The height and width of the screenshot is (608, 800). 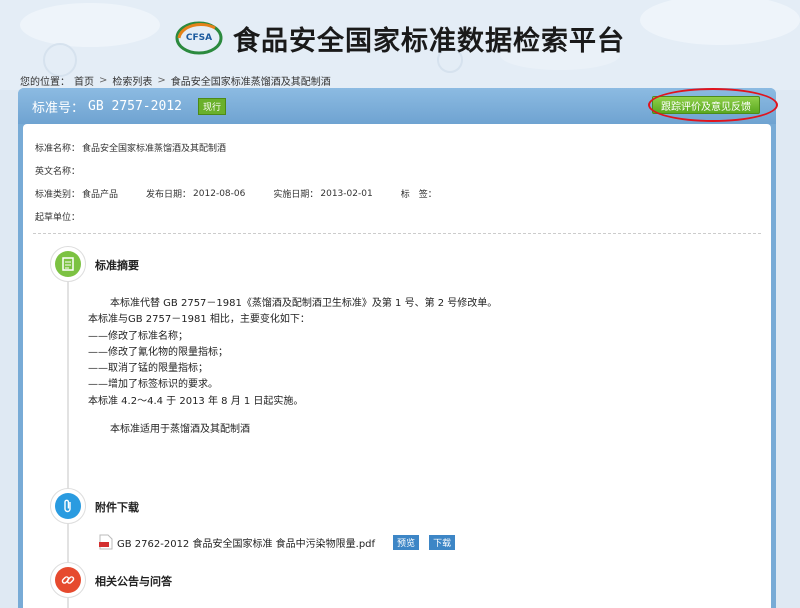 I want to click on abstract-title: 标准摘要, so click(x=117, y=265).